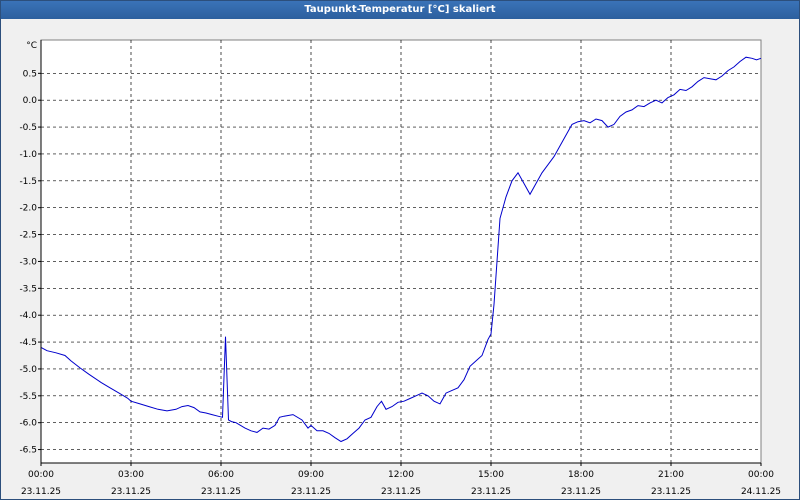  What do you see at coordinates (31, 46) in the screenshot?
I see `y-axis-label: °C` at bounding box center [31, 46].